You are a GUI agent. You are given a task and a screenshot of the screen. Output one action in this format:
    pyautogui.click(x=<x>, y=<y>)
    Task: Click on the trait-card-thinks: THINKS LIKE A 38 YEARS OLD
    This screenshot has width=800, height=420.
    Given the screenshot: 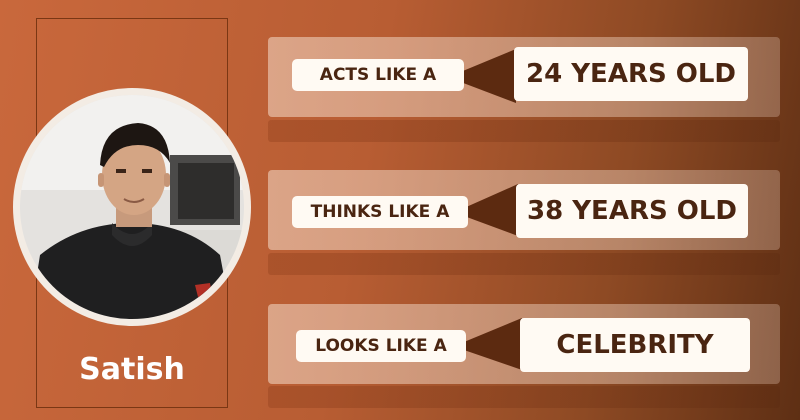 What is the action you would take?
    pyautogui.click(x=524, y=210)
    